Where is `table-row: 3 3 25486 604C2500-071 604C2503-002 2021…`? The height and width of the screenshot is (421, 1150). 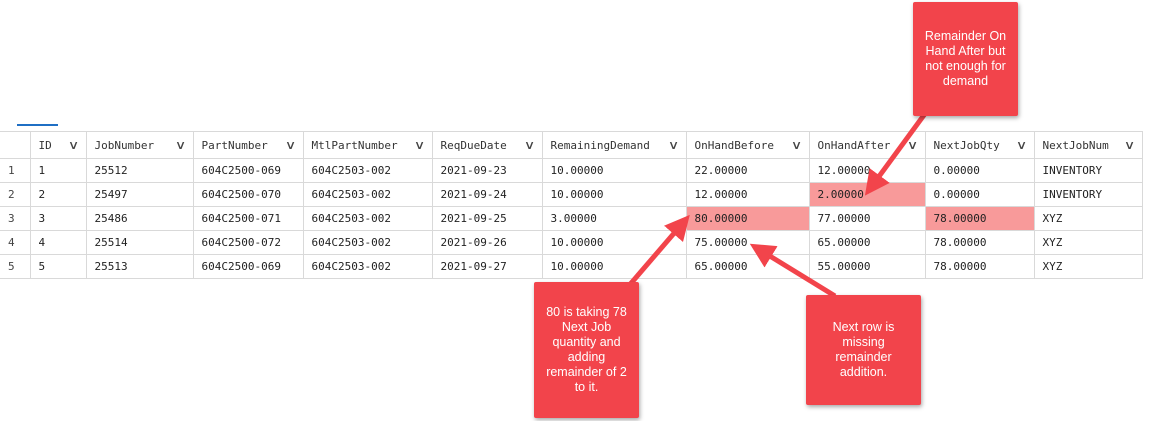 table-row: 3 3 25486 604C2500-071 604C2503-002 2021… is located at coordinates (571, 218).